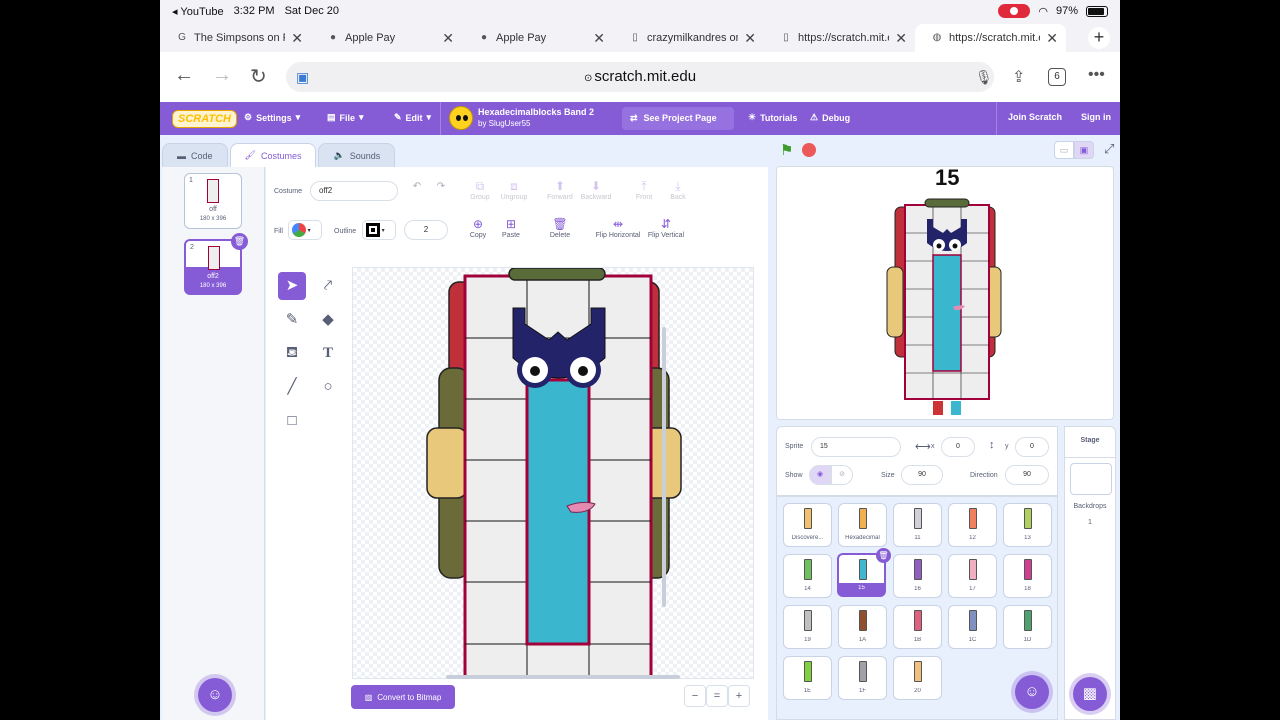  Describe the element at coordinates (864, 572) in the screenshot. I see `sprite-tile-selected: 15 🗑` at that location.